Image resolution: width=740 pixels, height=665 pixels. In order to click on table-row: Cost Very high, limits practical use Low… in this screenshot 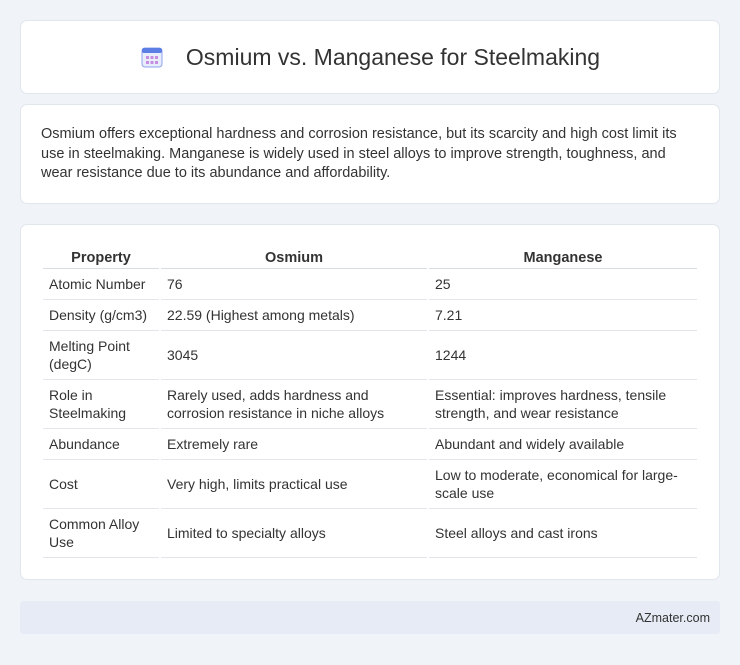, I will do `click(370, 484)`.